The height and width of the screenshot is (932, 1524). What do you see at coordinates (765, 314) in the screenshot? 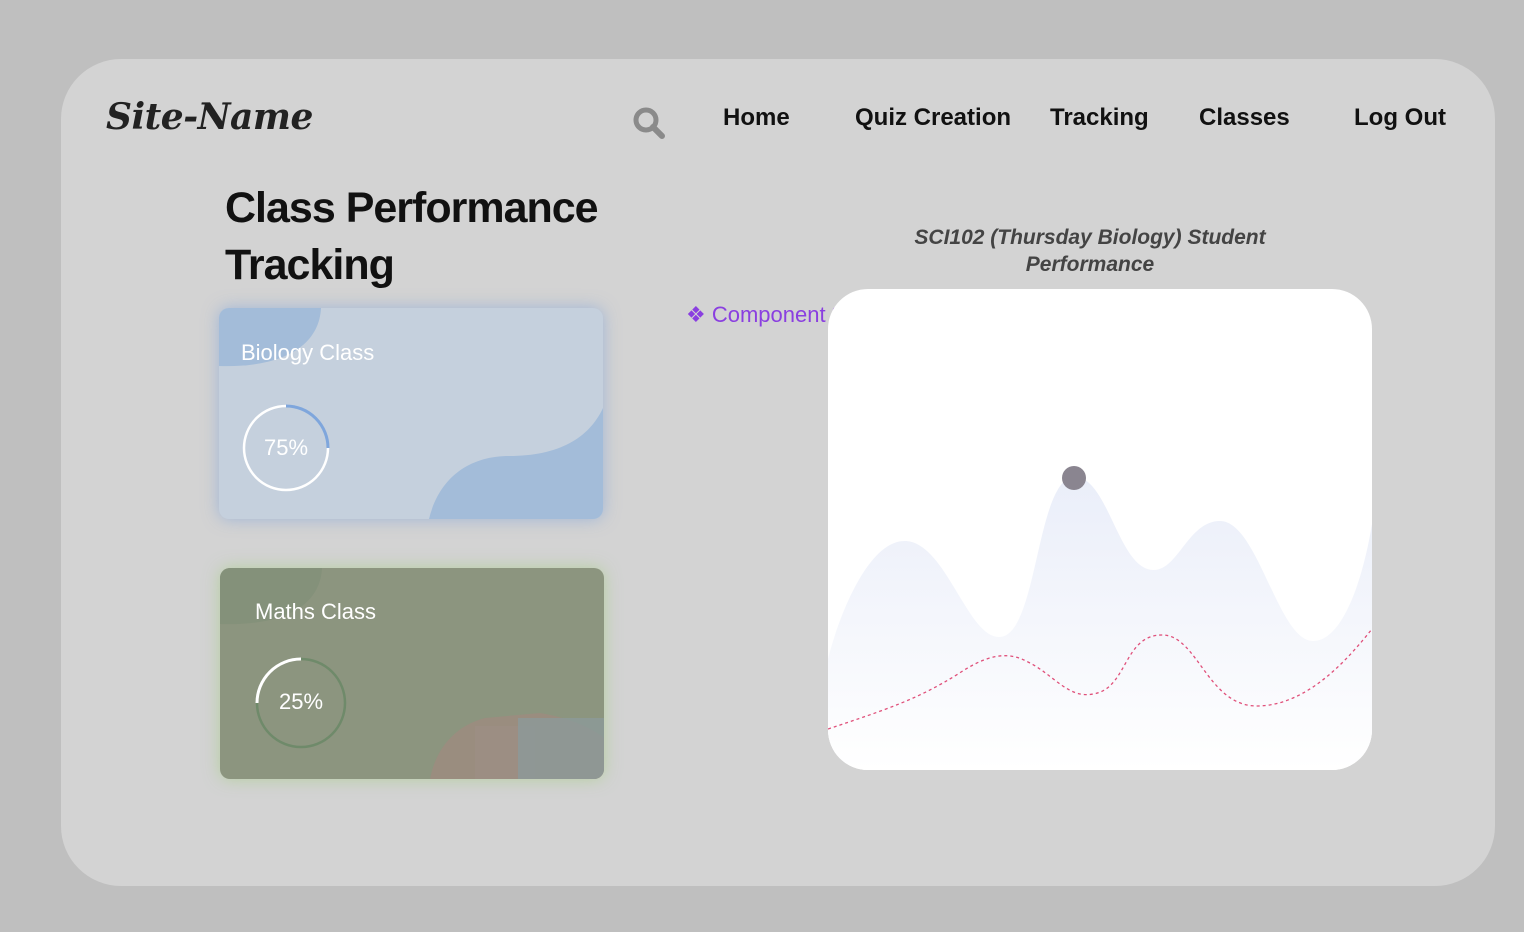
I see `component-label: ❖ Component 3` at bounding box center [765, 314].